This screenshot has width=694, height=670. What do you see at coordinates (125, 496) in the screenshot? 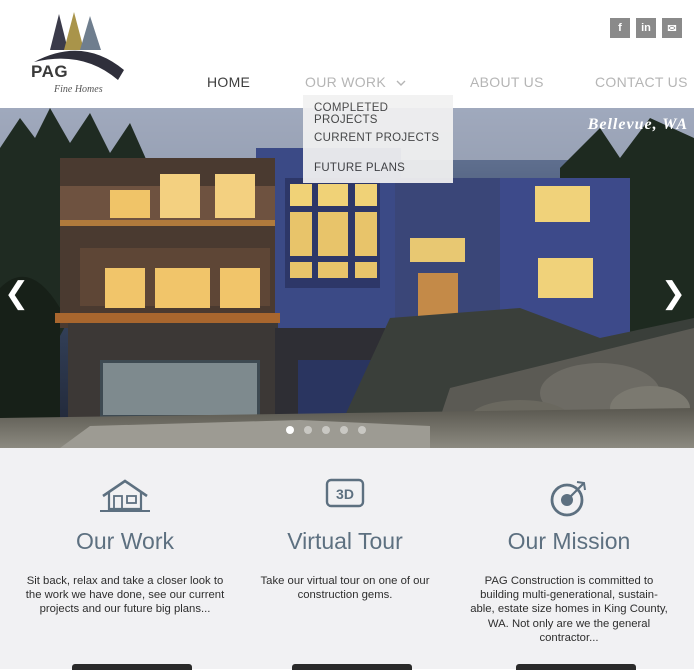
I see `house-icon` at bounding box center [125, 496].